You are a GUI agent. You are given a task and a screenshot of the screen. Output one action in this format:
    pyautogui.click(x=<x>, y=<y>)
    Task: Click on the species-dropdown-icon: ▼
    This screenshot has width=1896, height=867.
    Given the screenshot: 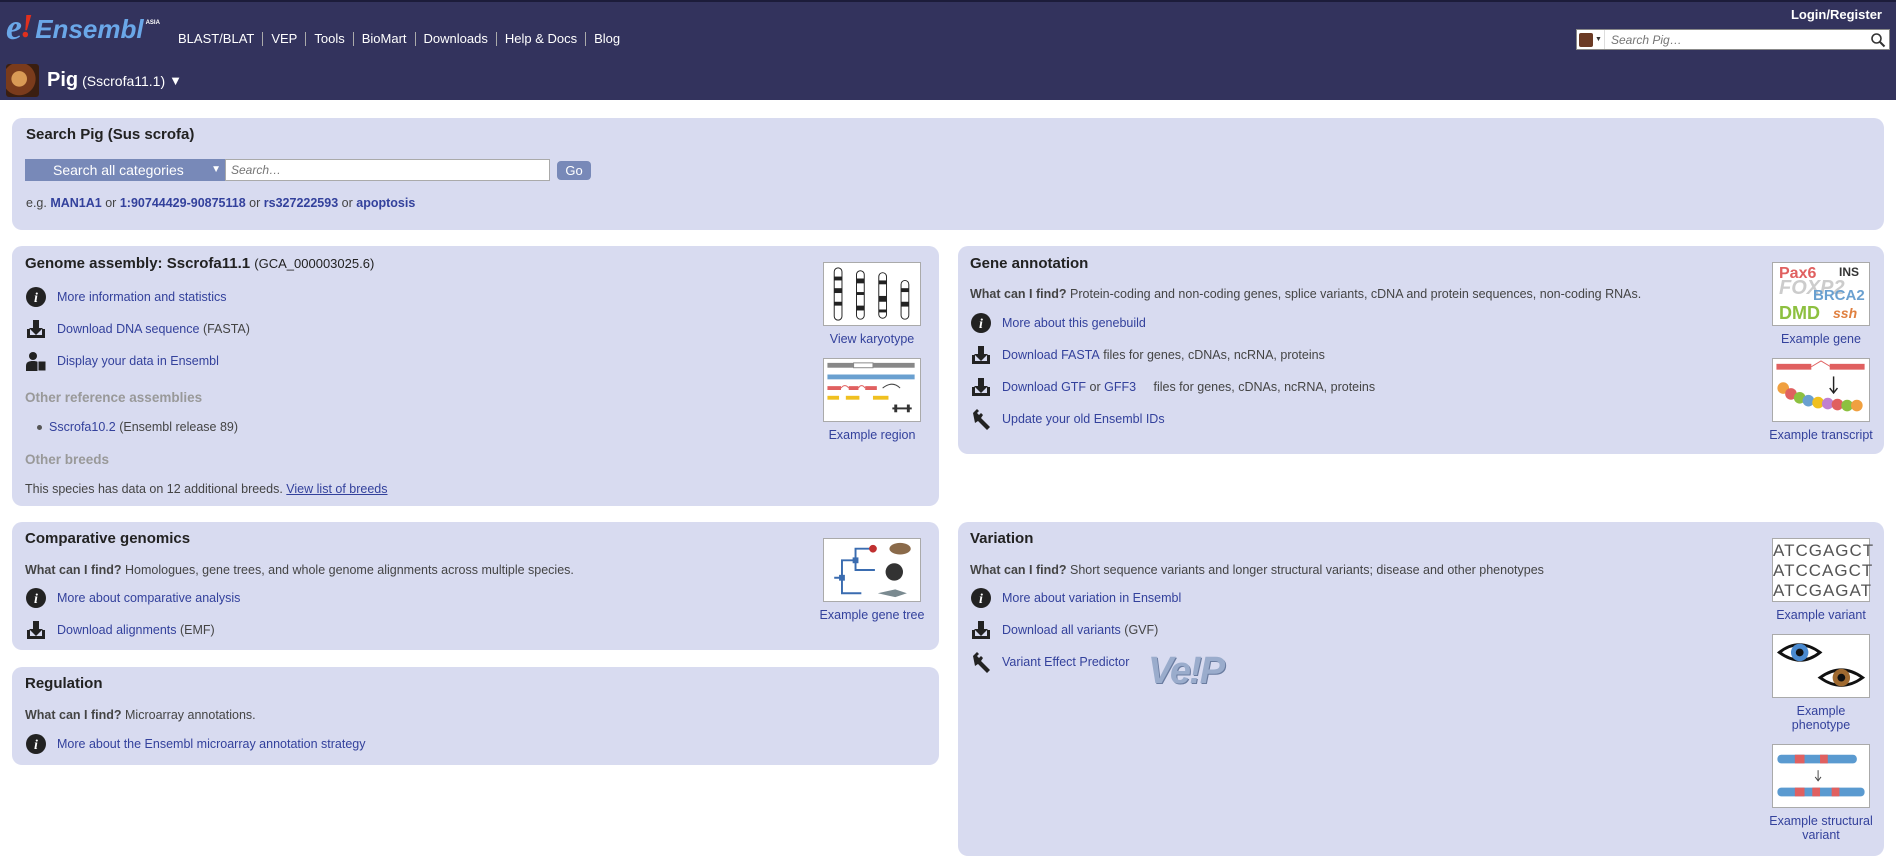 What is the action you would take?
    pyautogui.click(x=175, y=80)
    